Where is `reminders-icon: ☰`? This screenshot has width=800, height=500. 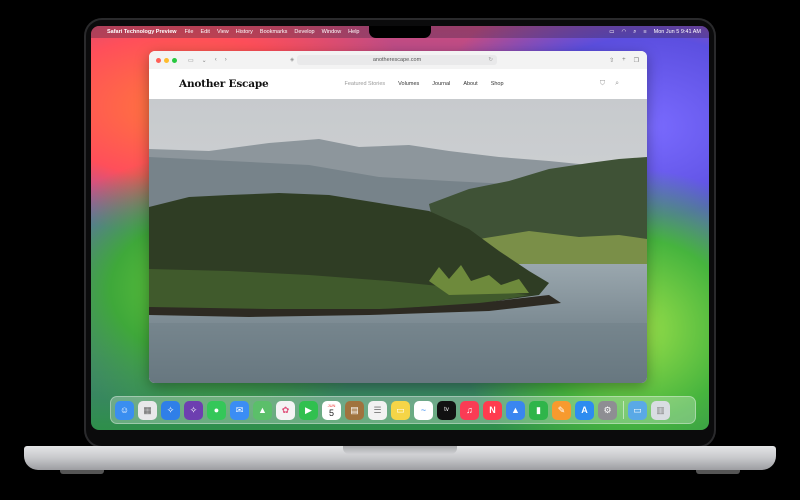 reminders-icon: ☰ is located at coordinates (377, 410).